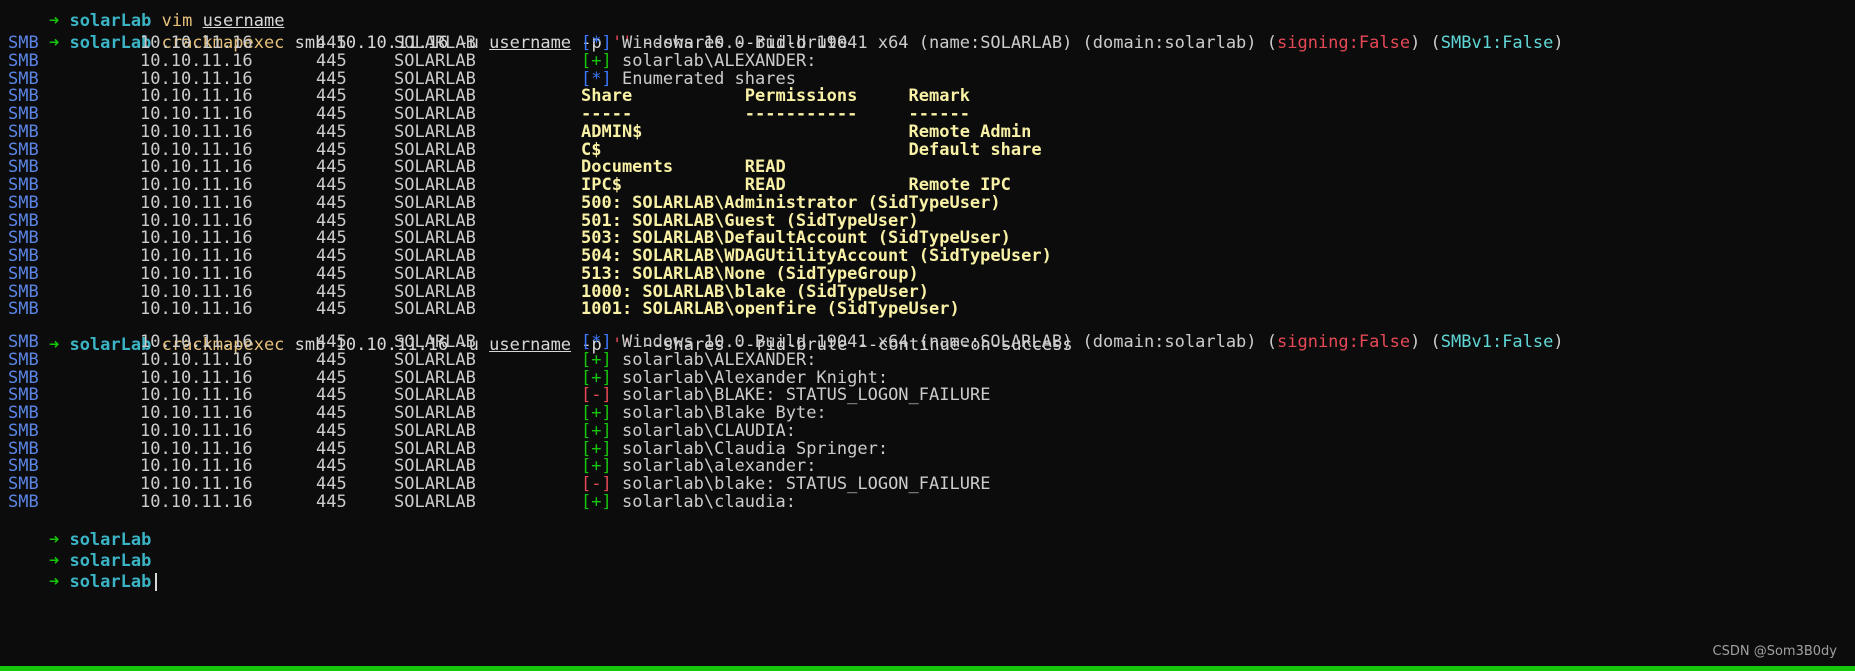  Describe the element at coordinates (1774, 651) in the screenshot. I see `watermark: CSDN @Som3B0dy` at that location.